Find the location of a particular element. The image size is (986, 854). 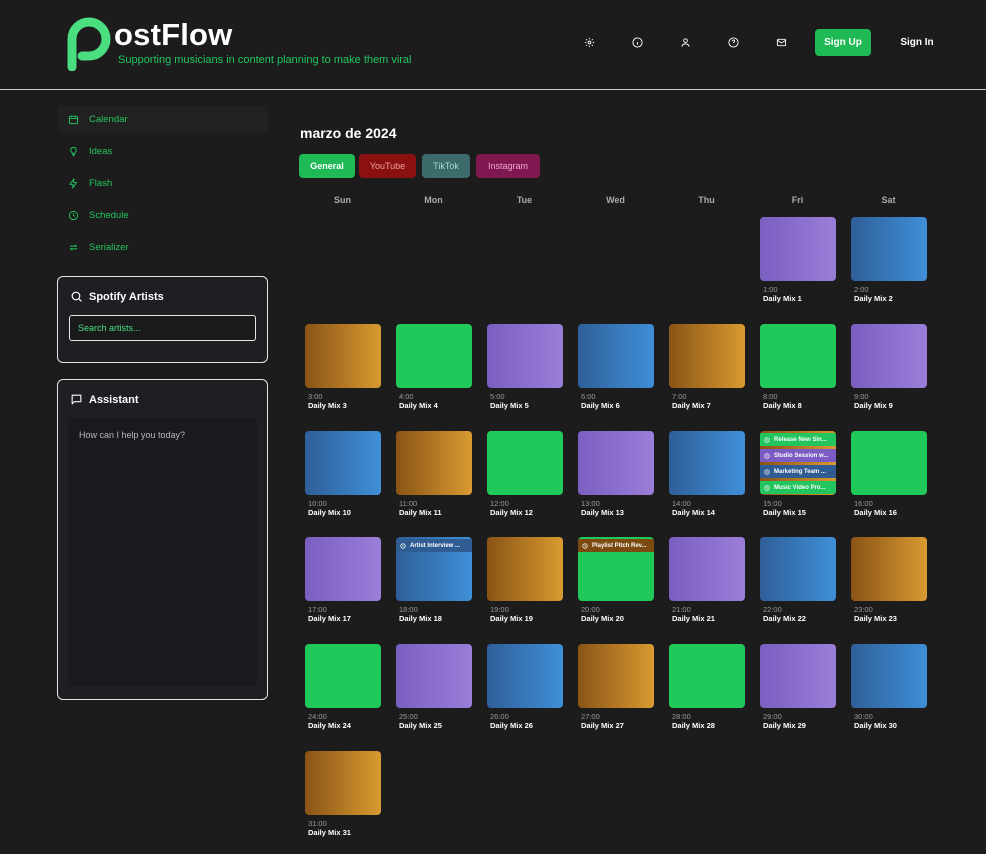

calendar-day: Playlist Pitch Rev... 20:00 Daily Mix 20 is located at coordinates (616, 589).